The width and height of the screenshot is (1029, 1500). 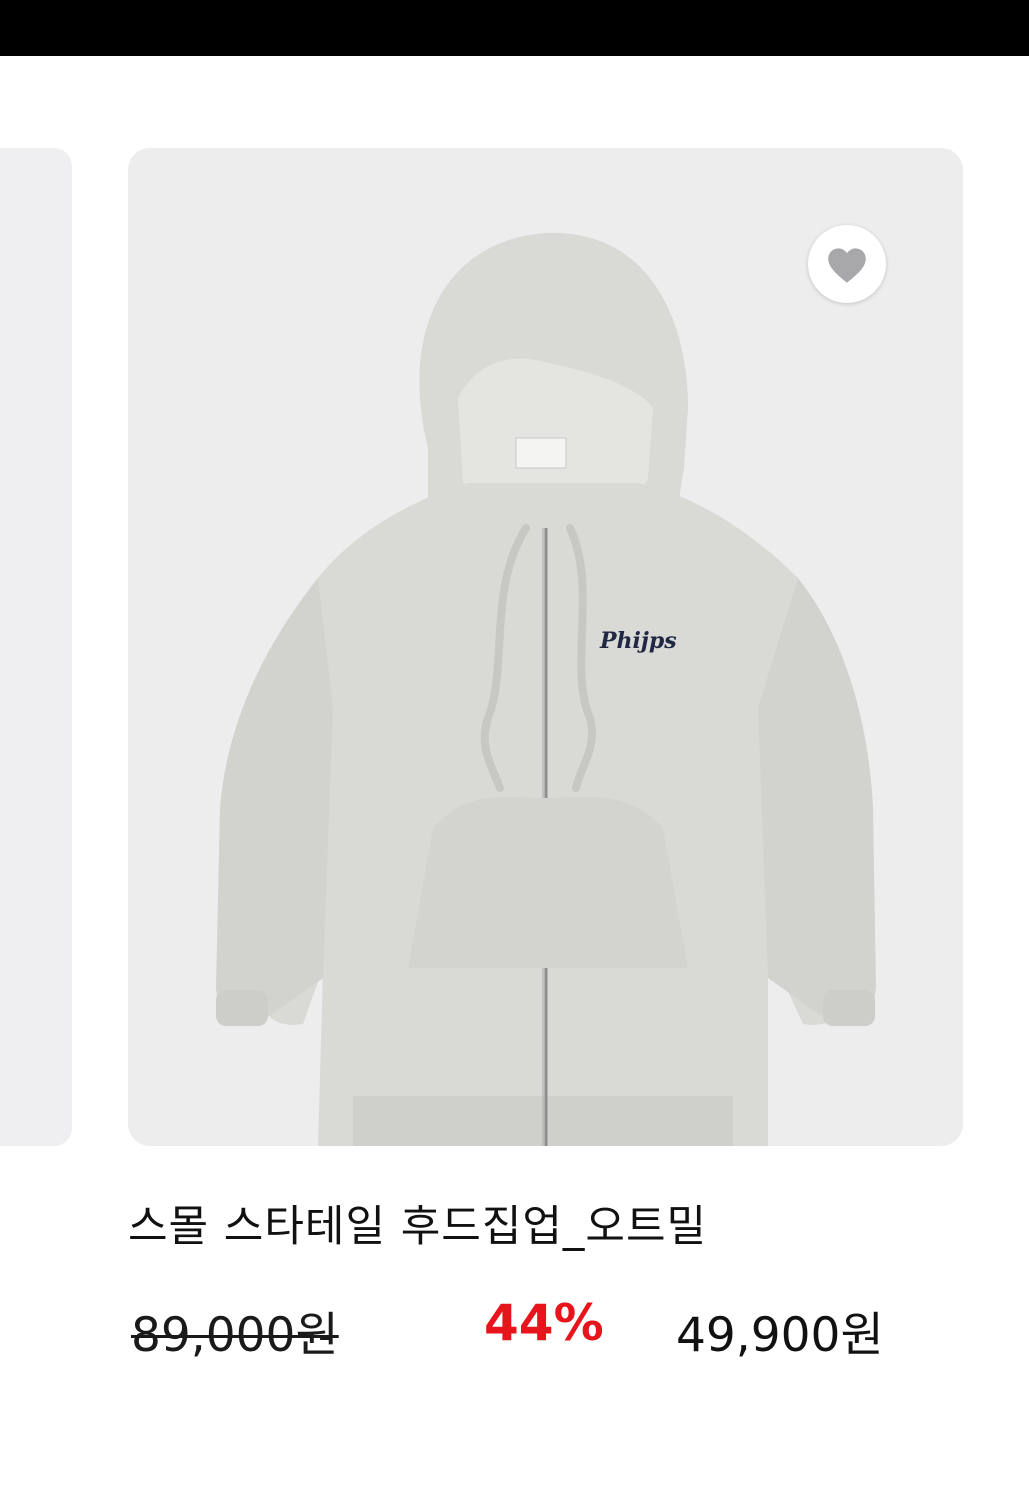 I want to click on wishlist-button, so click(x=847, y=264).